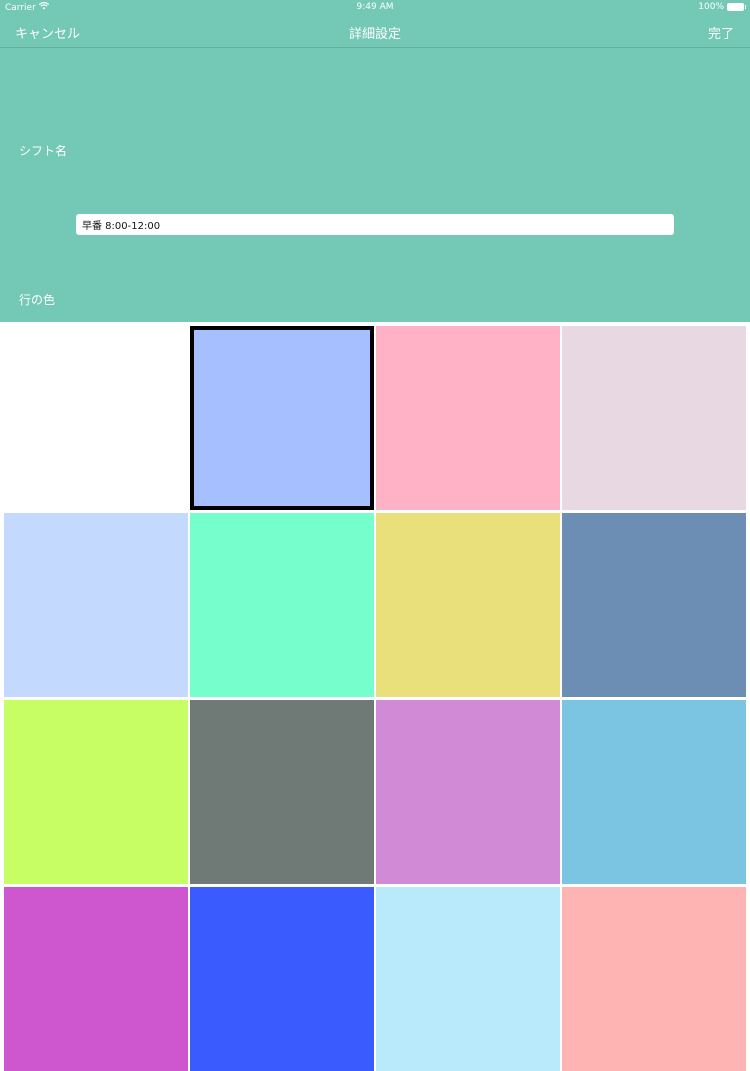 This screenshot has height=1071, width=750. I want to click on status-right: 100%, so click(722, 7).